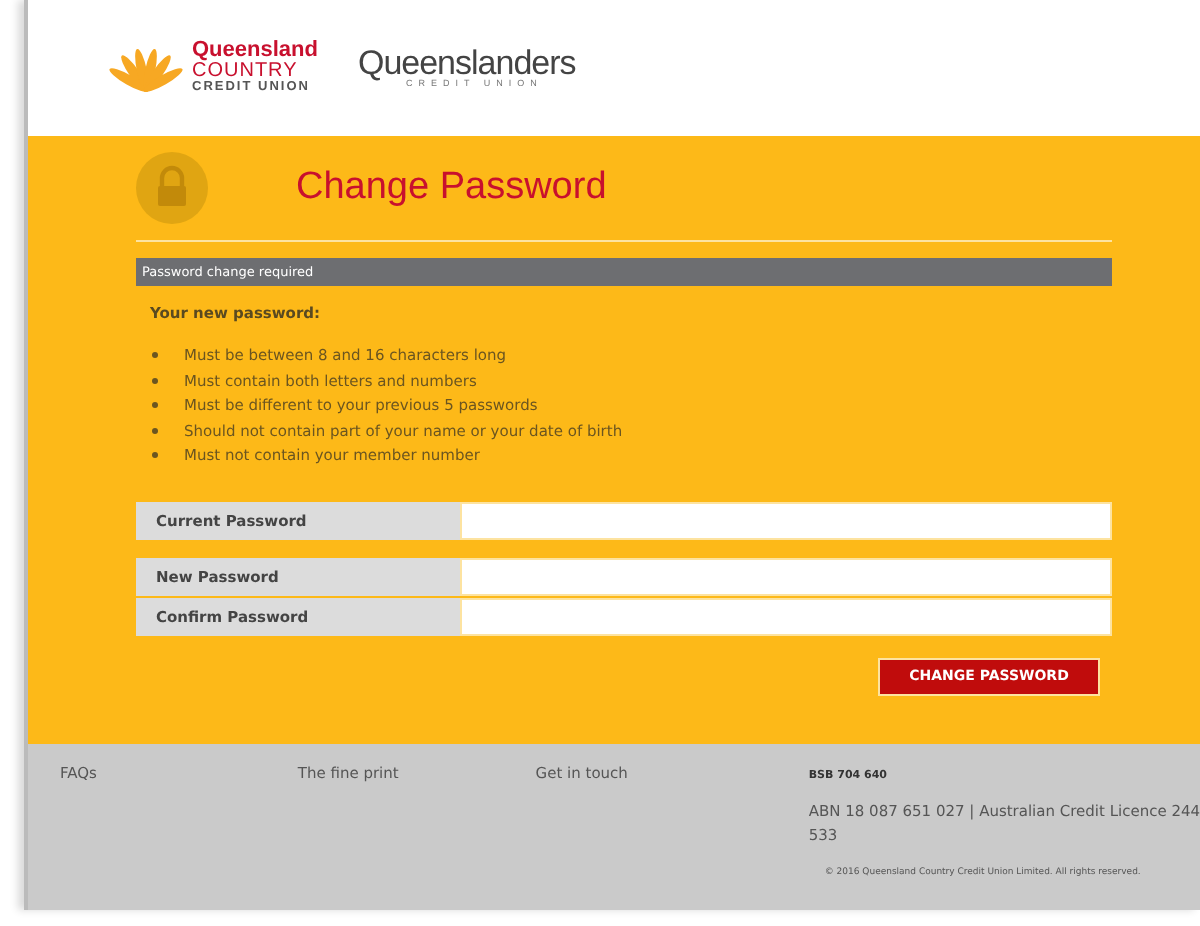 Image resolution: width=1200 pixels, height=926 pixels. I want to click on logo-text: Queenslanders, so click(466, 63).